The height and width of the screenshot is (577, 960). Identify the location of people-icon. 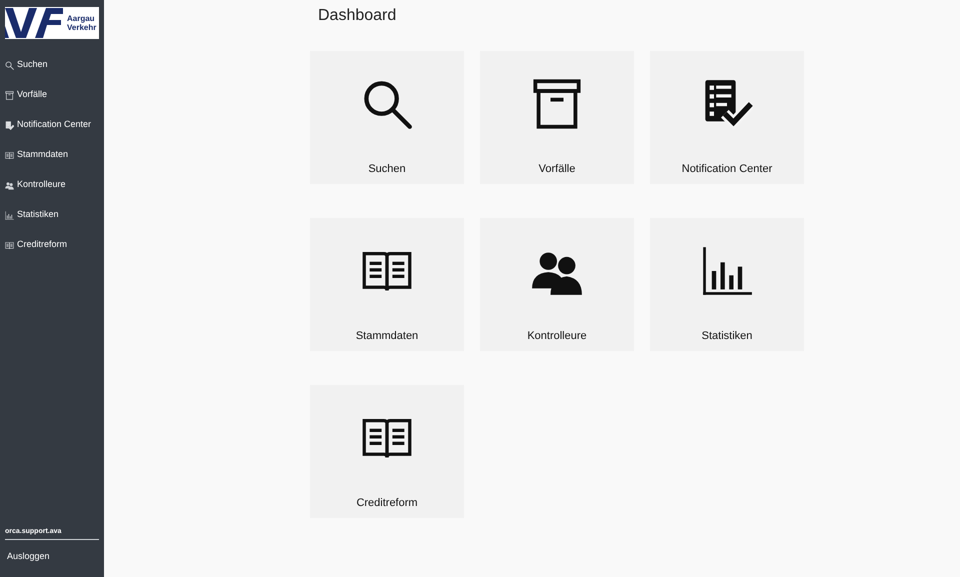
(9, 185).